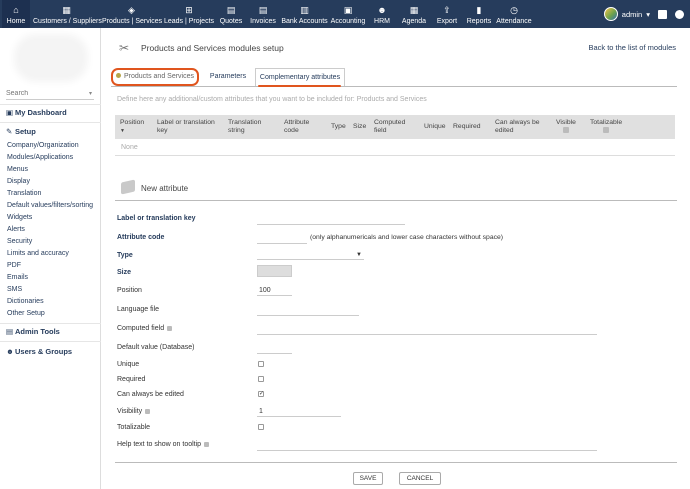 This screenshot has height=489, width=690. Describe the element at coordinates (308, 310) in the screenshot. I see `language-file-input` at that location.